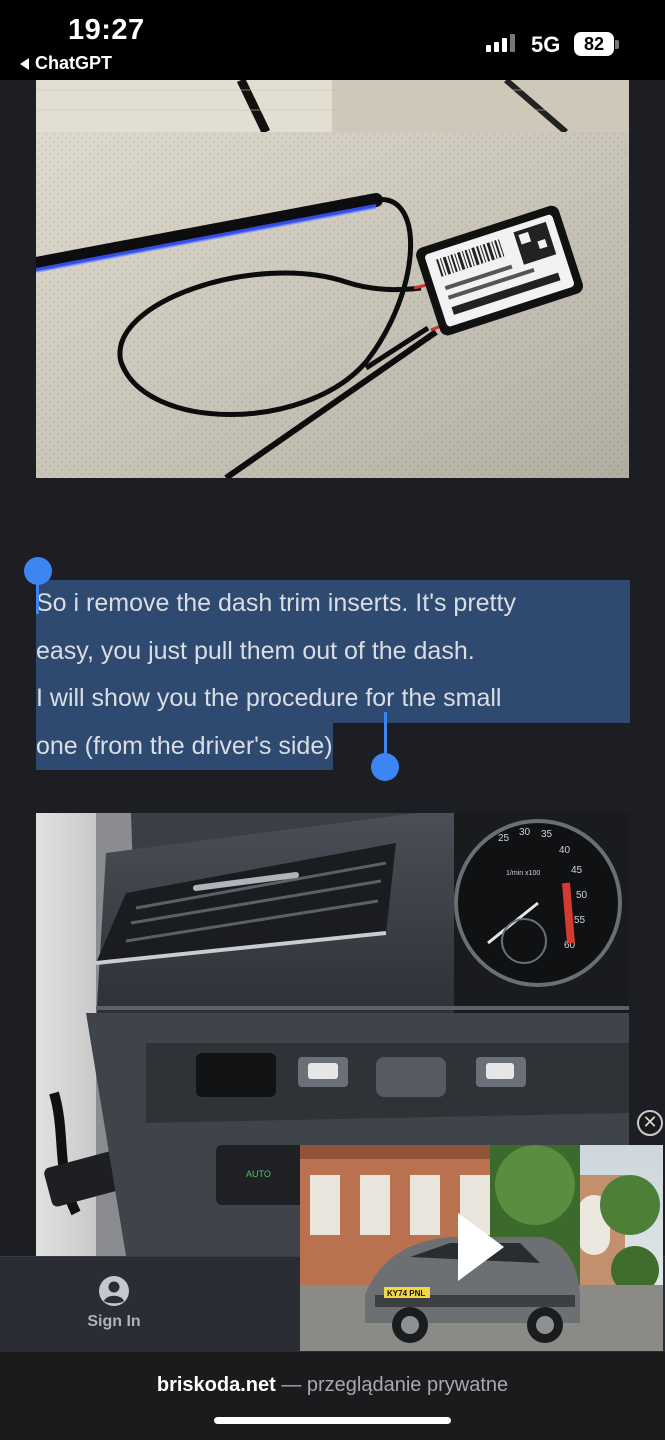 The height and width of the screenshot is (1440, 665). Describe the element at coordinates (523, 873) in the screenshot. I see `gauge-unit: 1/min x100` at that location.